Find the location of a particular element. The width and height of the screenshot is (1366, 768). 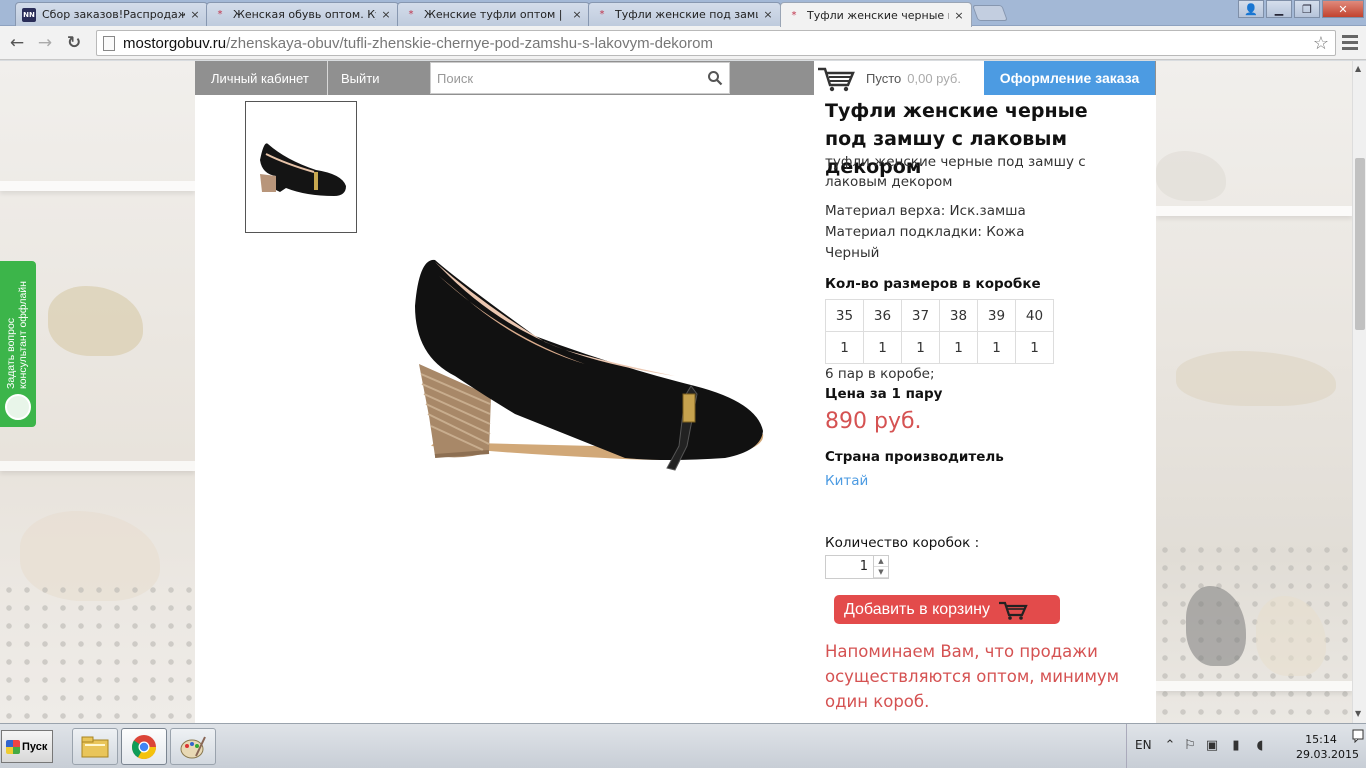

folder-icon is located at coordinates (95, 746).